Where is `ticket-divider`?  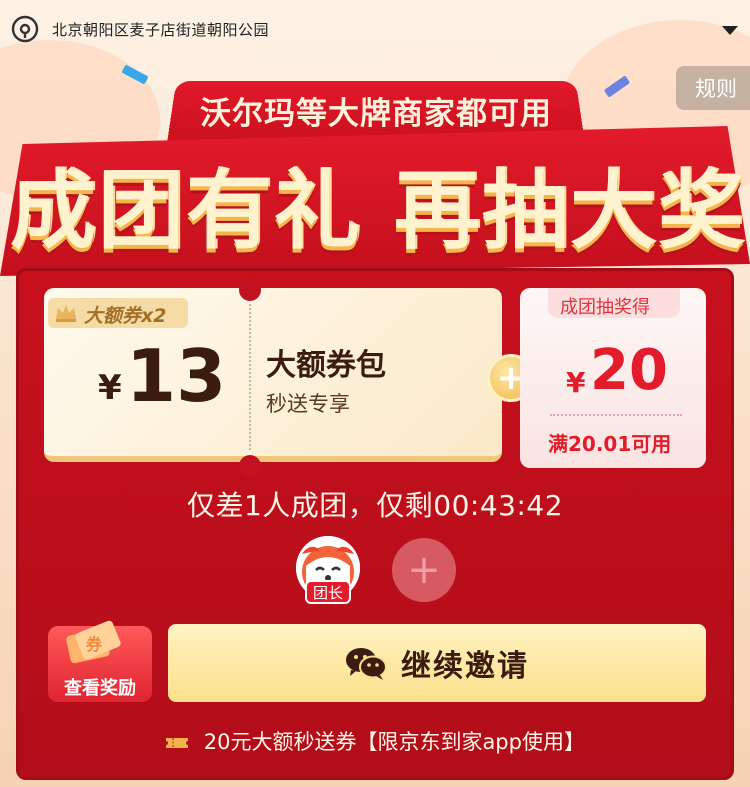 ticket-divider is located at coordinates (250, 377).